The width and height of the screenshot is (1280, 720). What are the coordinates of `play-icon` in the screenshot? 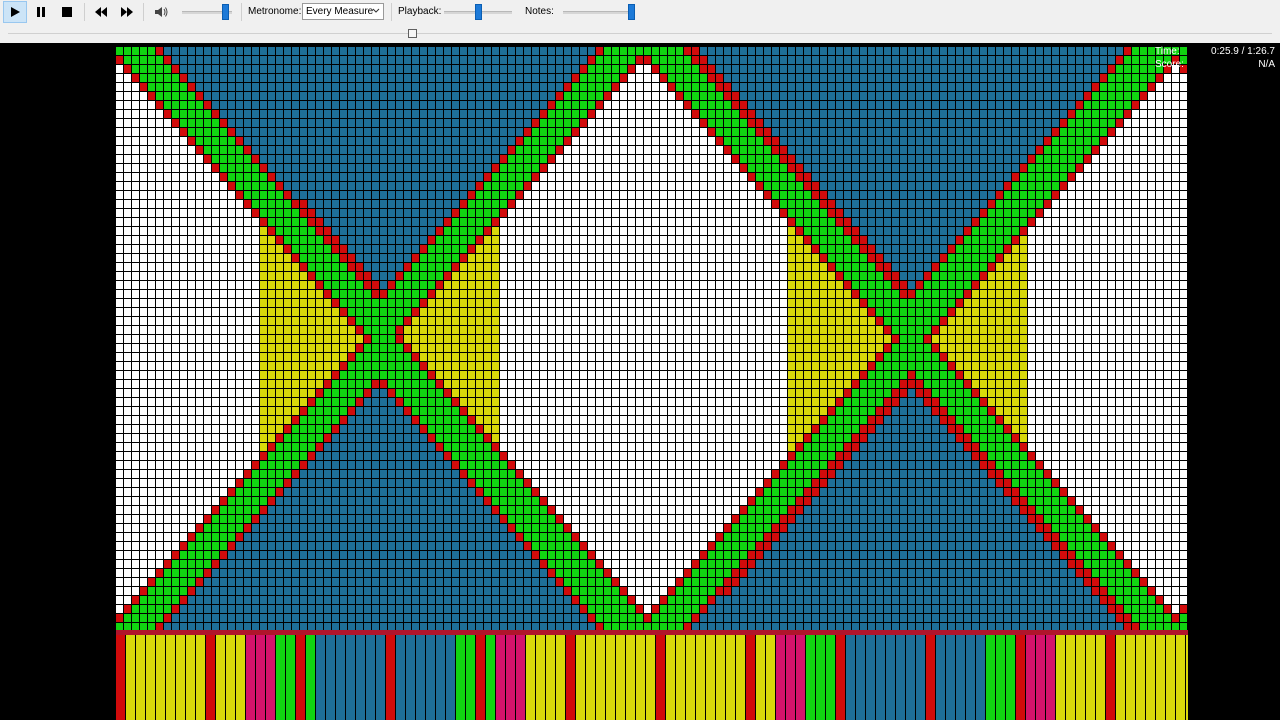 It's located at (15, 12).